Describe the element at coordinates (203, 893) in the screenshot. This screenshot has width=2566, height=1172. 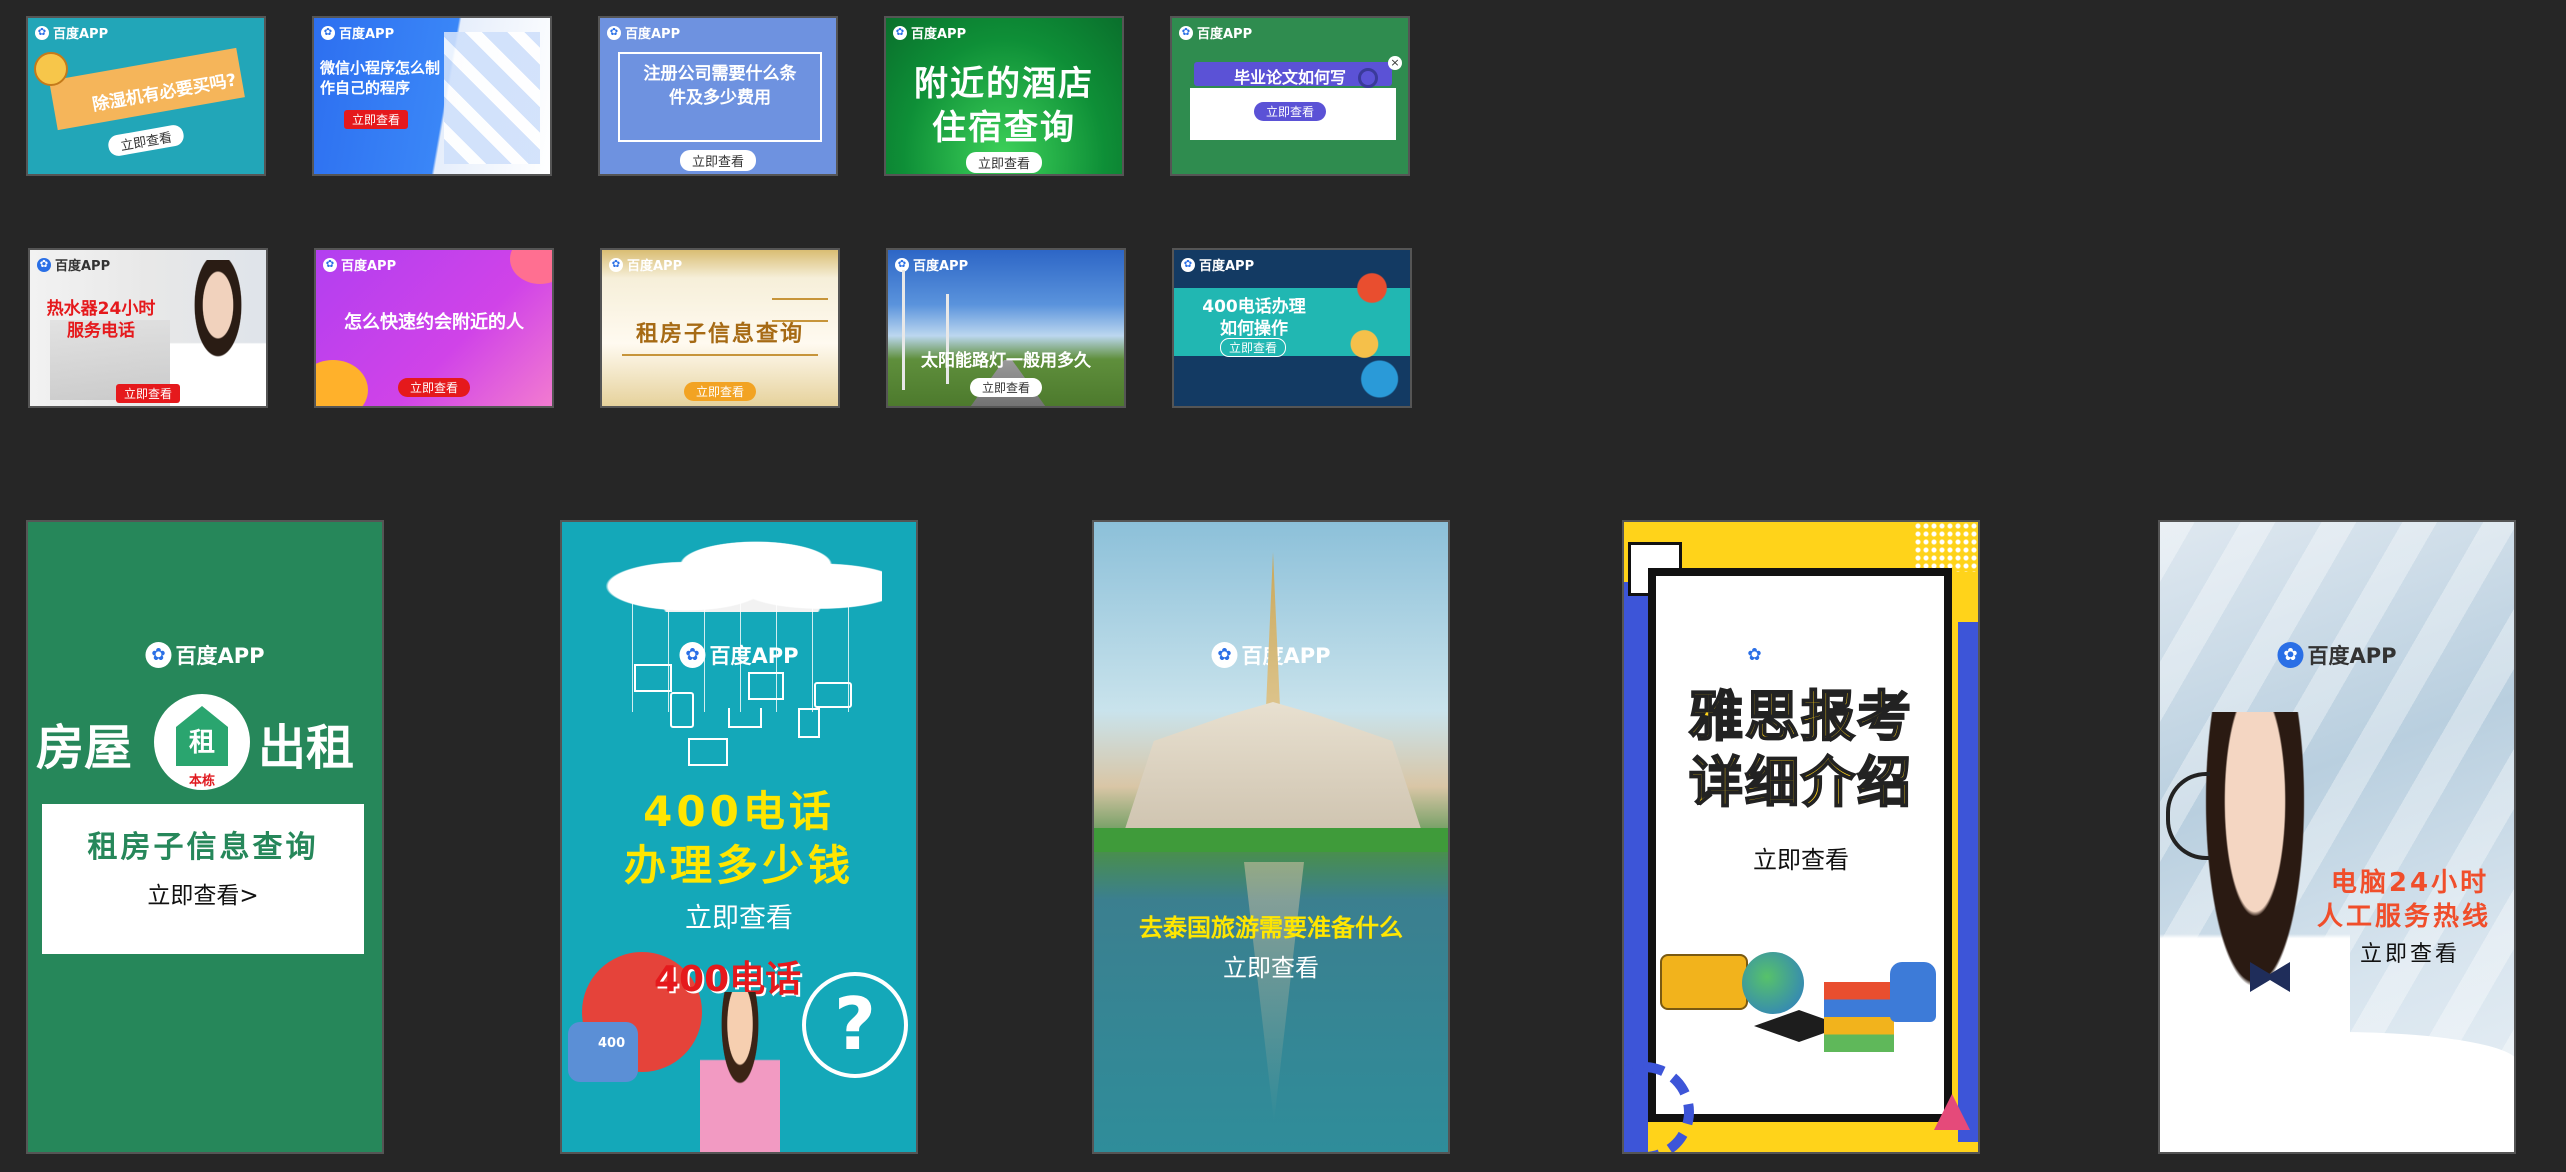
I see `info-box-cta: 立即查看>` at that location.